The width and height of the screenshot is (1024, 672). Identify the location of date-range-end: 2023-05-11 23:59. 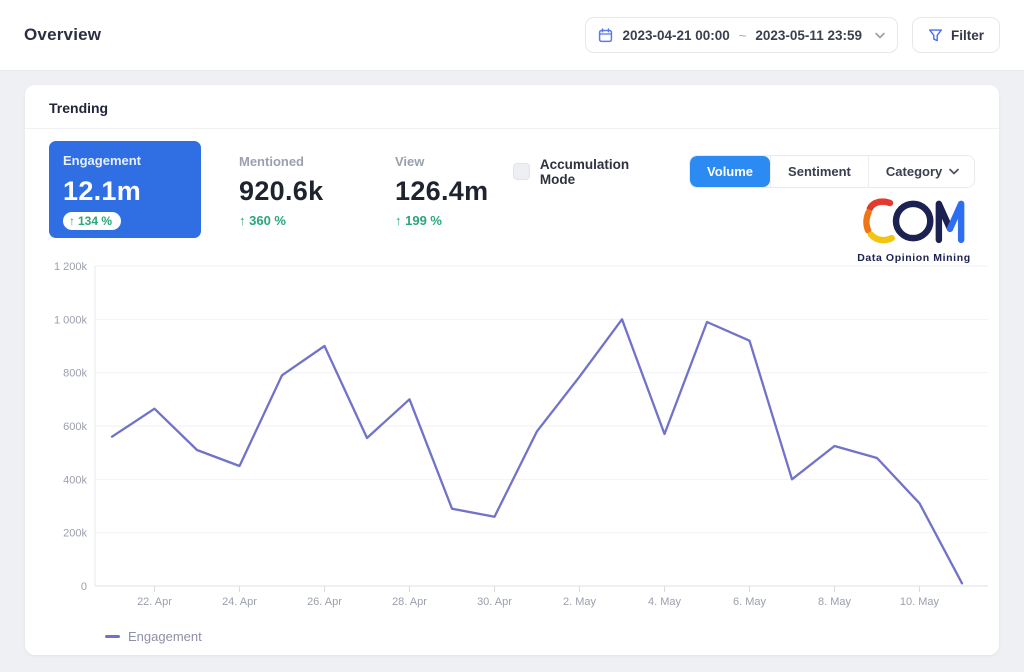
(808, 35).